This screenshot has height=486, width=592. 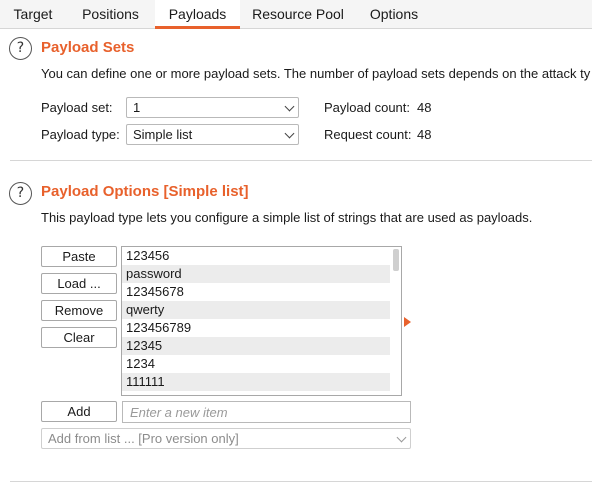 I want to click on payload-set-label: Payload set:, so click(x=77, y=107).